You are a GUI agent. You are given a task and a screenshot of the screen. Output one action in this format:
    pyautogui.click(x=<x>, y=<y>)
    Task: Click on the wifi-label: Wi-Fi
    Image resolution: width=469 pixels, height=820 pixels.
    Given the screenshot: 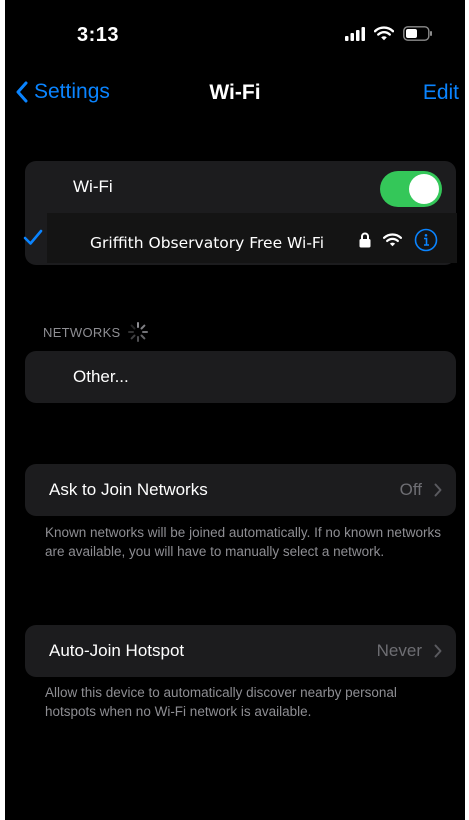 What is the action you would take?
    pyautogui.click(x=93, y=186)
    